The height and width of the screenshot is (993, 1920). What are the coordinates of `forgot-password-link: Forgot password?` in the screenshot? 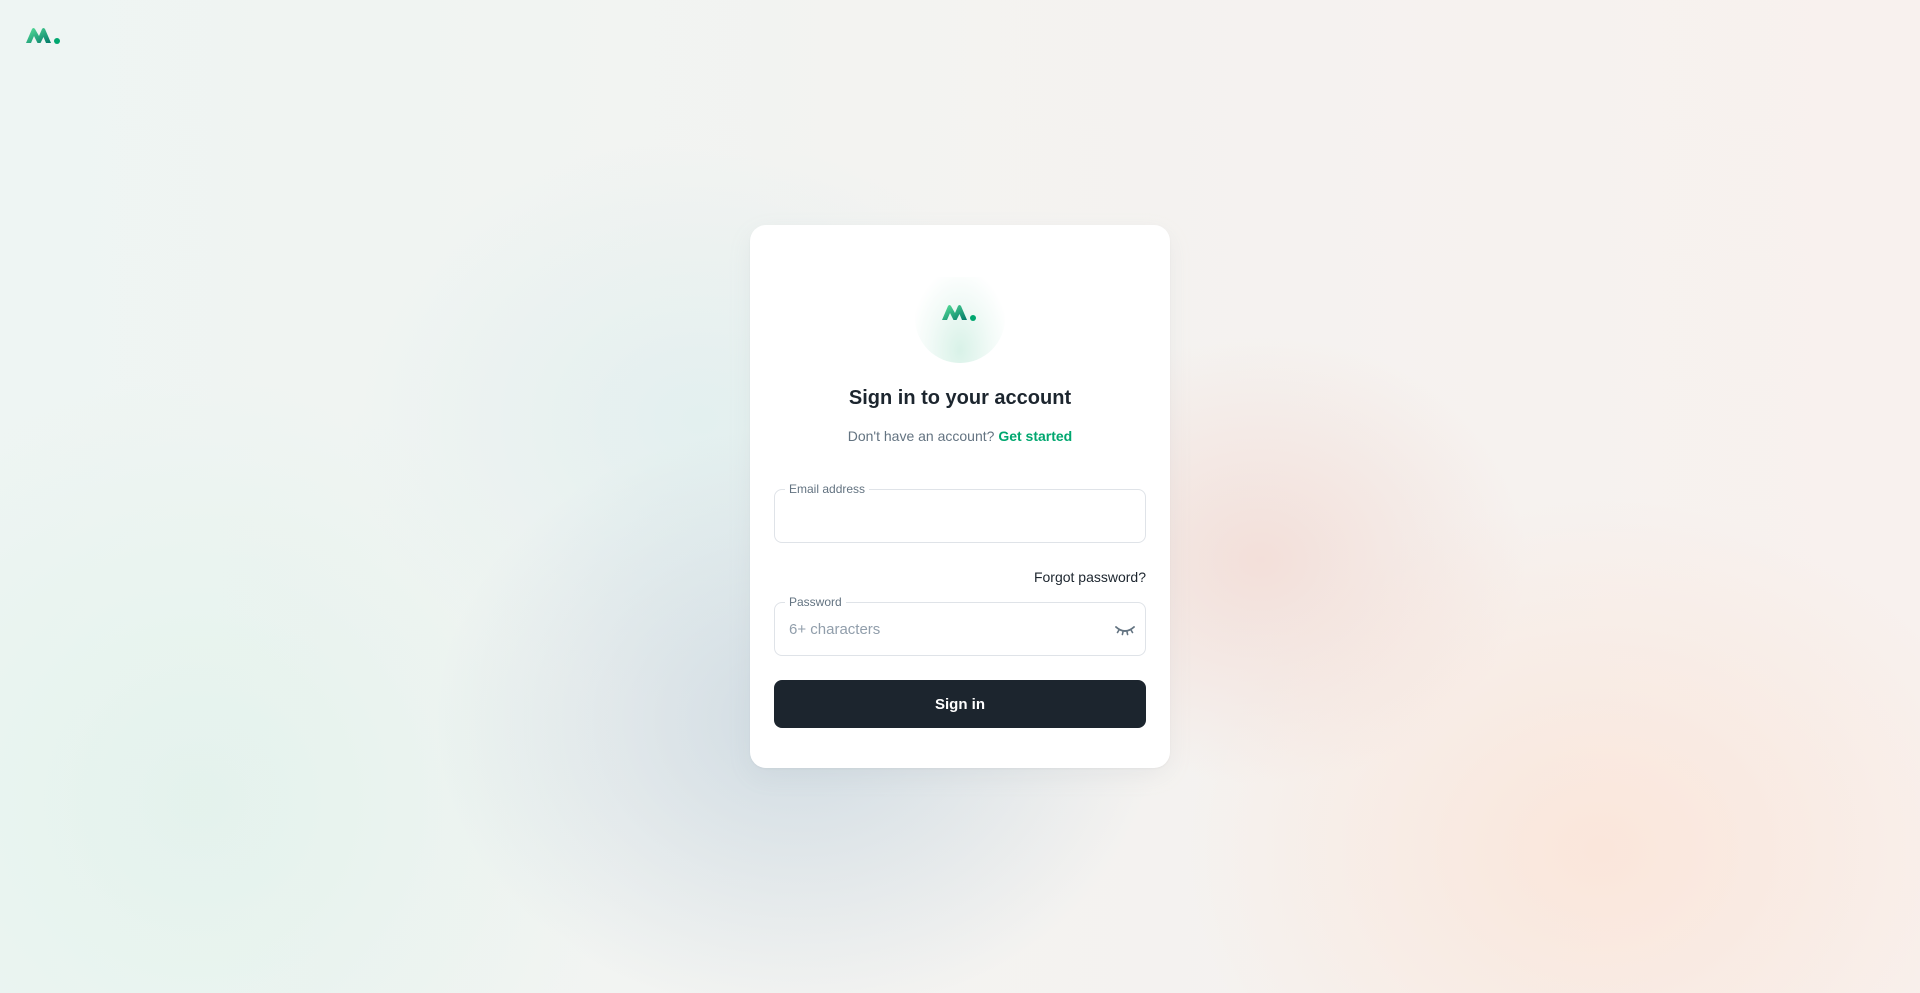 It's located at (1090, 577).